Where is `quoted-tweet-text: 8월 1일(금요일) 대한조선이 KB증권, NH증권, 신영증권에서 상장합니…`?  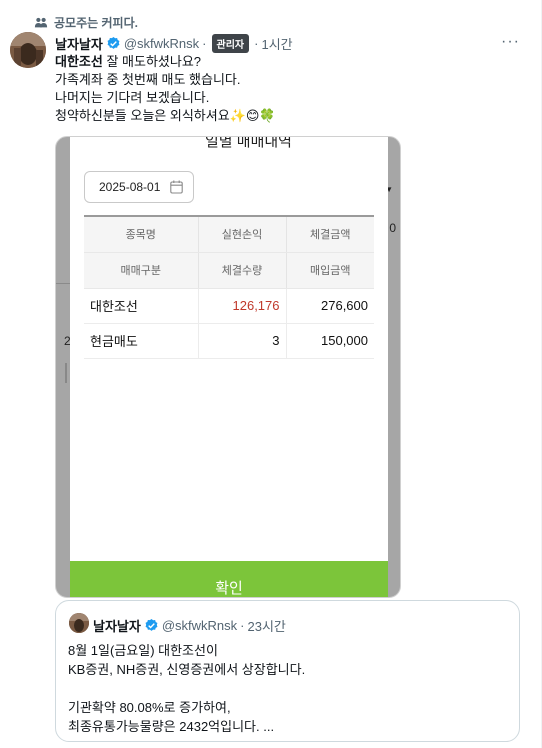
quoted-tweet-text: 8월 1일(금요일) 대한조선이 KB증권, NH증권, 신영증권에서 상장합니… is located at coordinates (186, 688).